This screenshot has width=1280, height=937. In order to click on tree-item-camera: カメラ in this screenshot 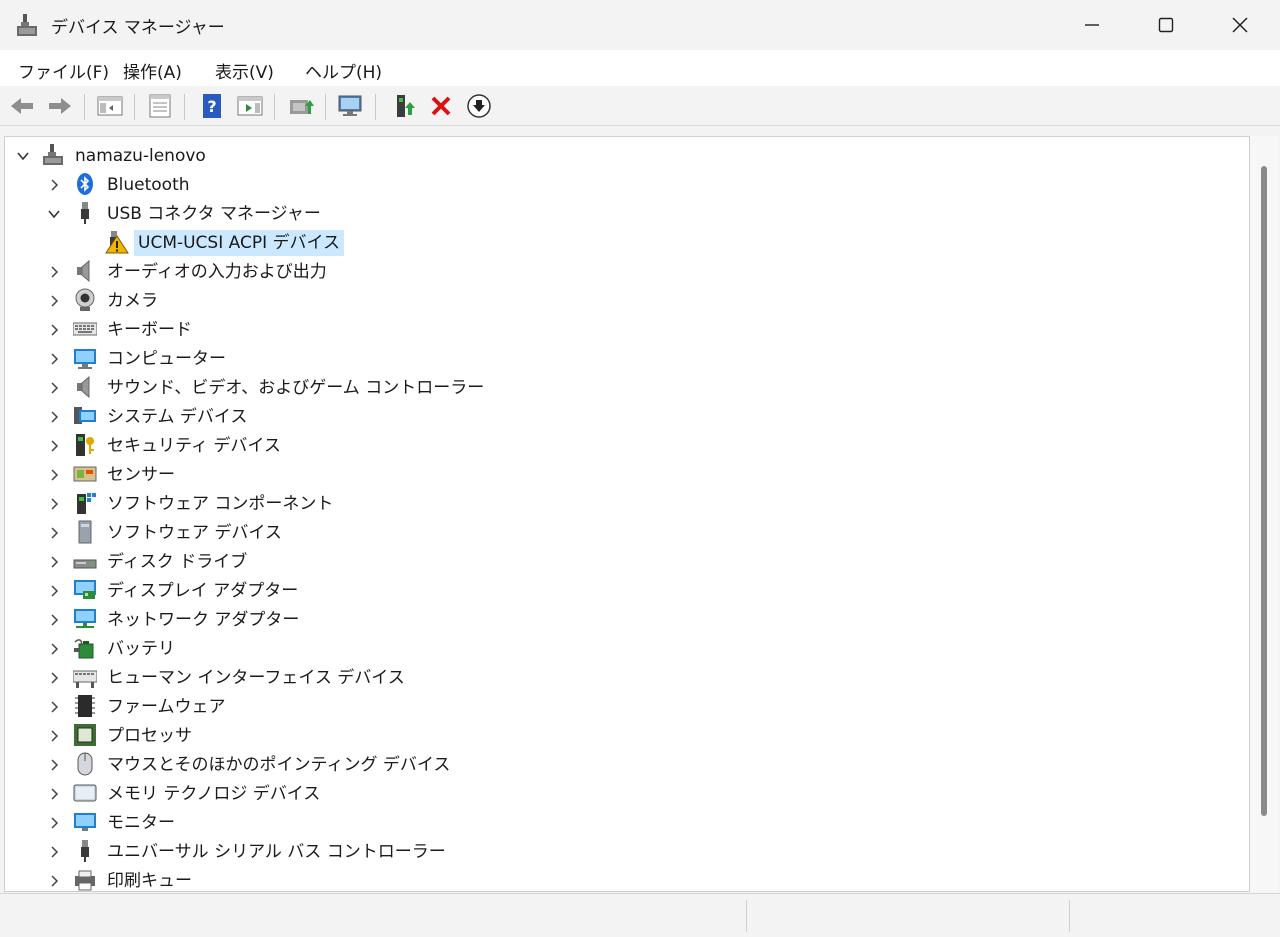, I will do `click(625, 300)`.